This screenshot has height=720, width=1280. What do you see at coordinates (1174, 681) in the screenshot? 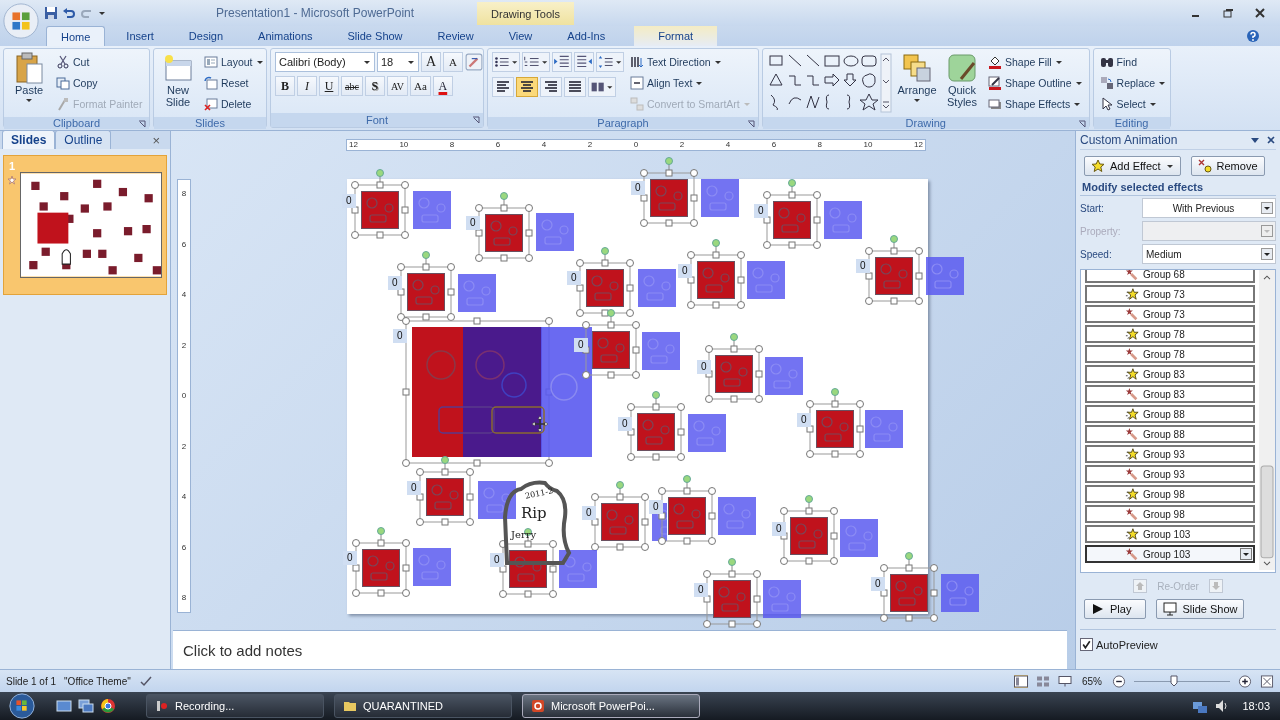
I see `zoom-slider-thumb` at bounding box center [1174, 681].